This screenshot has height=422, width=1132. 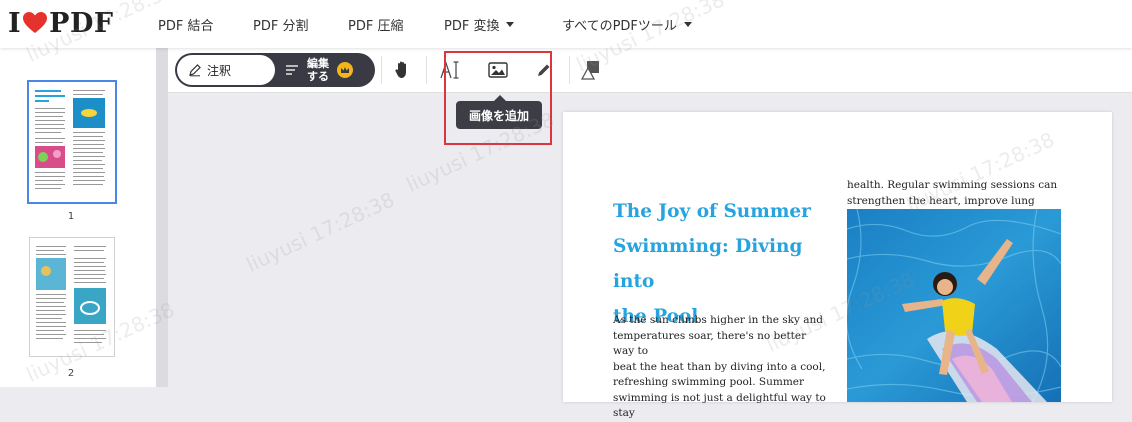 What do you see at coordinates (81, 23) in the screenshot?
I see `logo-suffix: PDF` at bounding box center [81, 23].